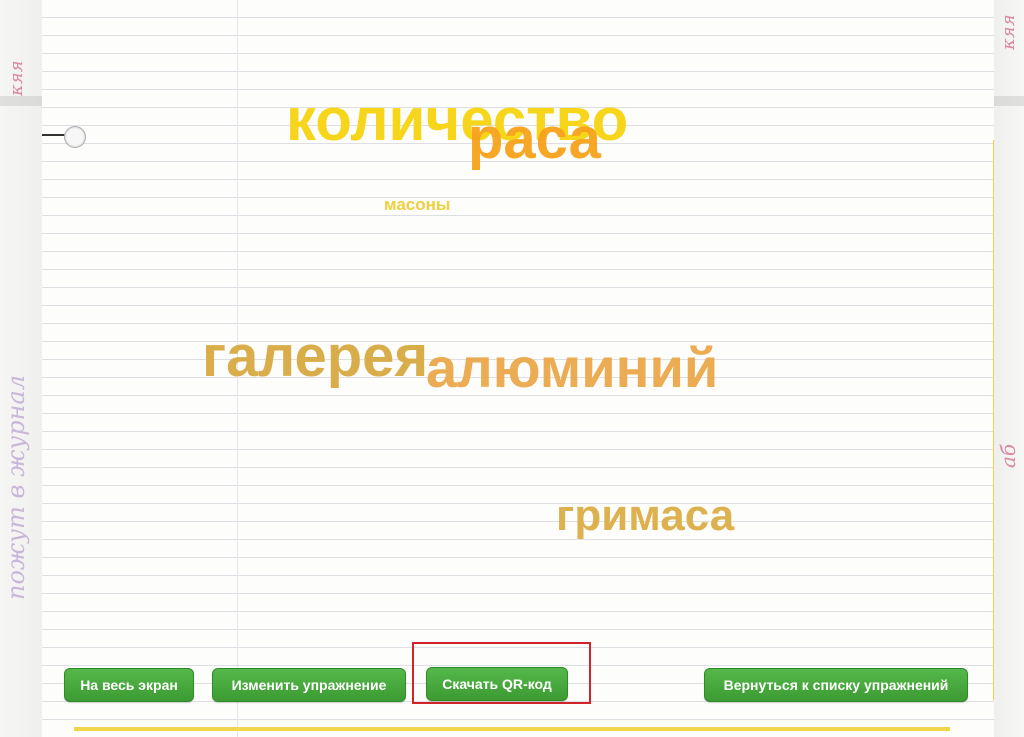 This screenshot has height=737, width=1024. Describe the element at coordinates (534, 139) in the screenshot. I see `word-rasa: раса` at that location.